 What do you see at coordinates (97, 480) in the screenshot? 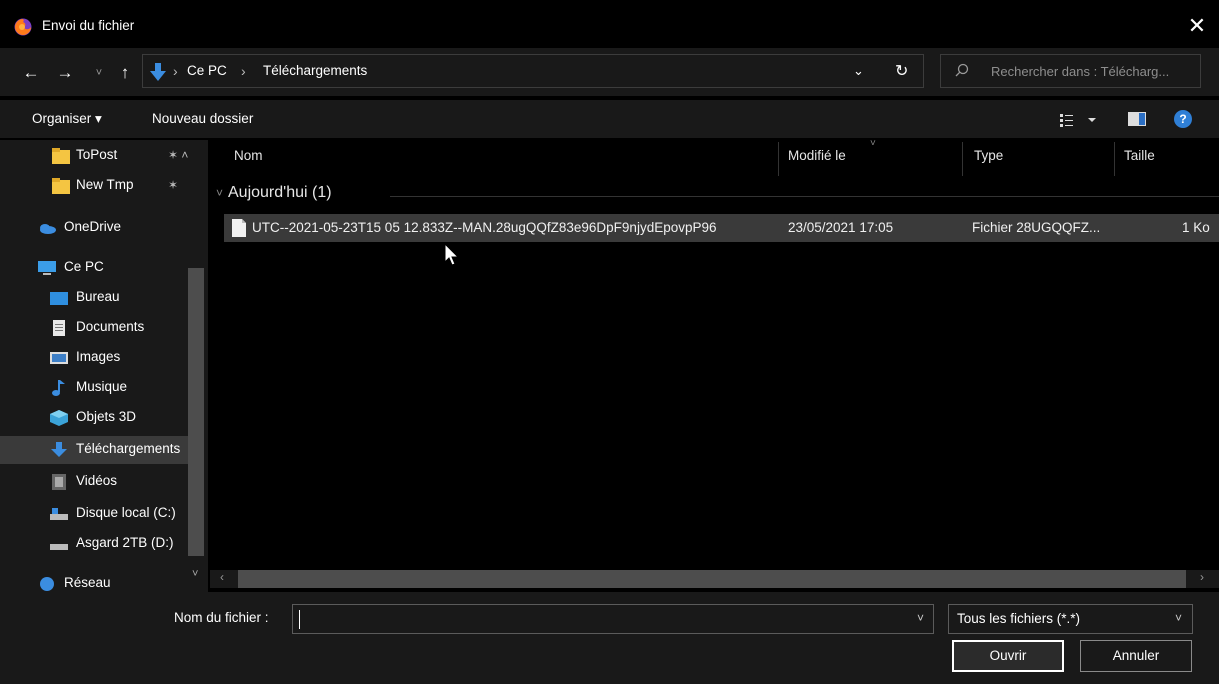
I see `sidebar-item-label: Vidéos` at bounding box center [97, 480].